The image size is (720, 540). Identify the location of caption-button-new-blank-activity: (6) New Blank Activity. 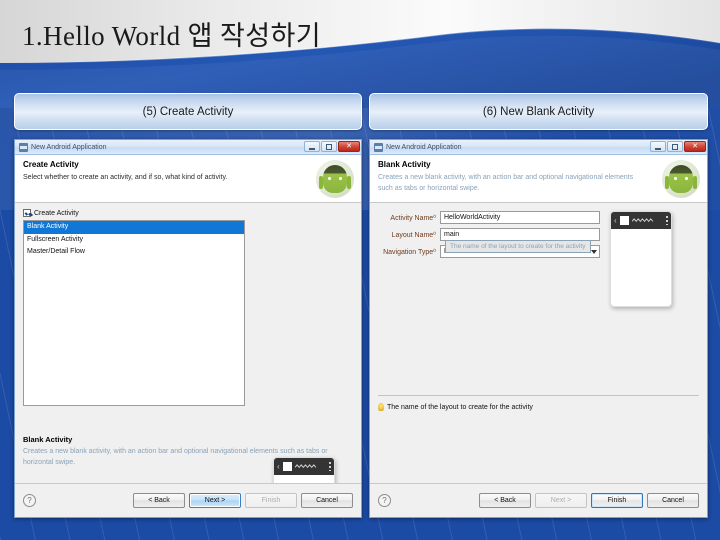
(538, 111).